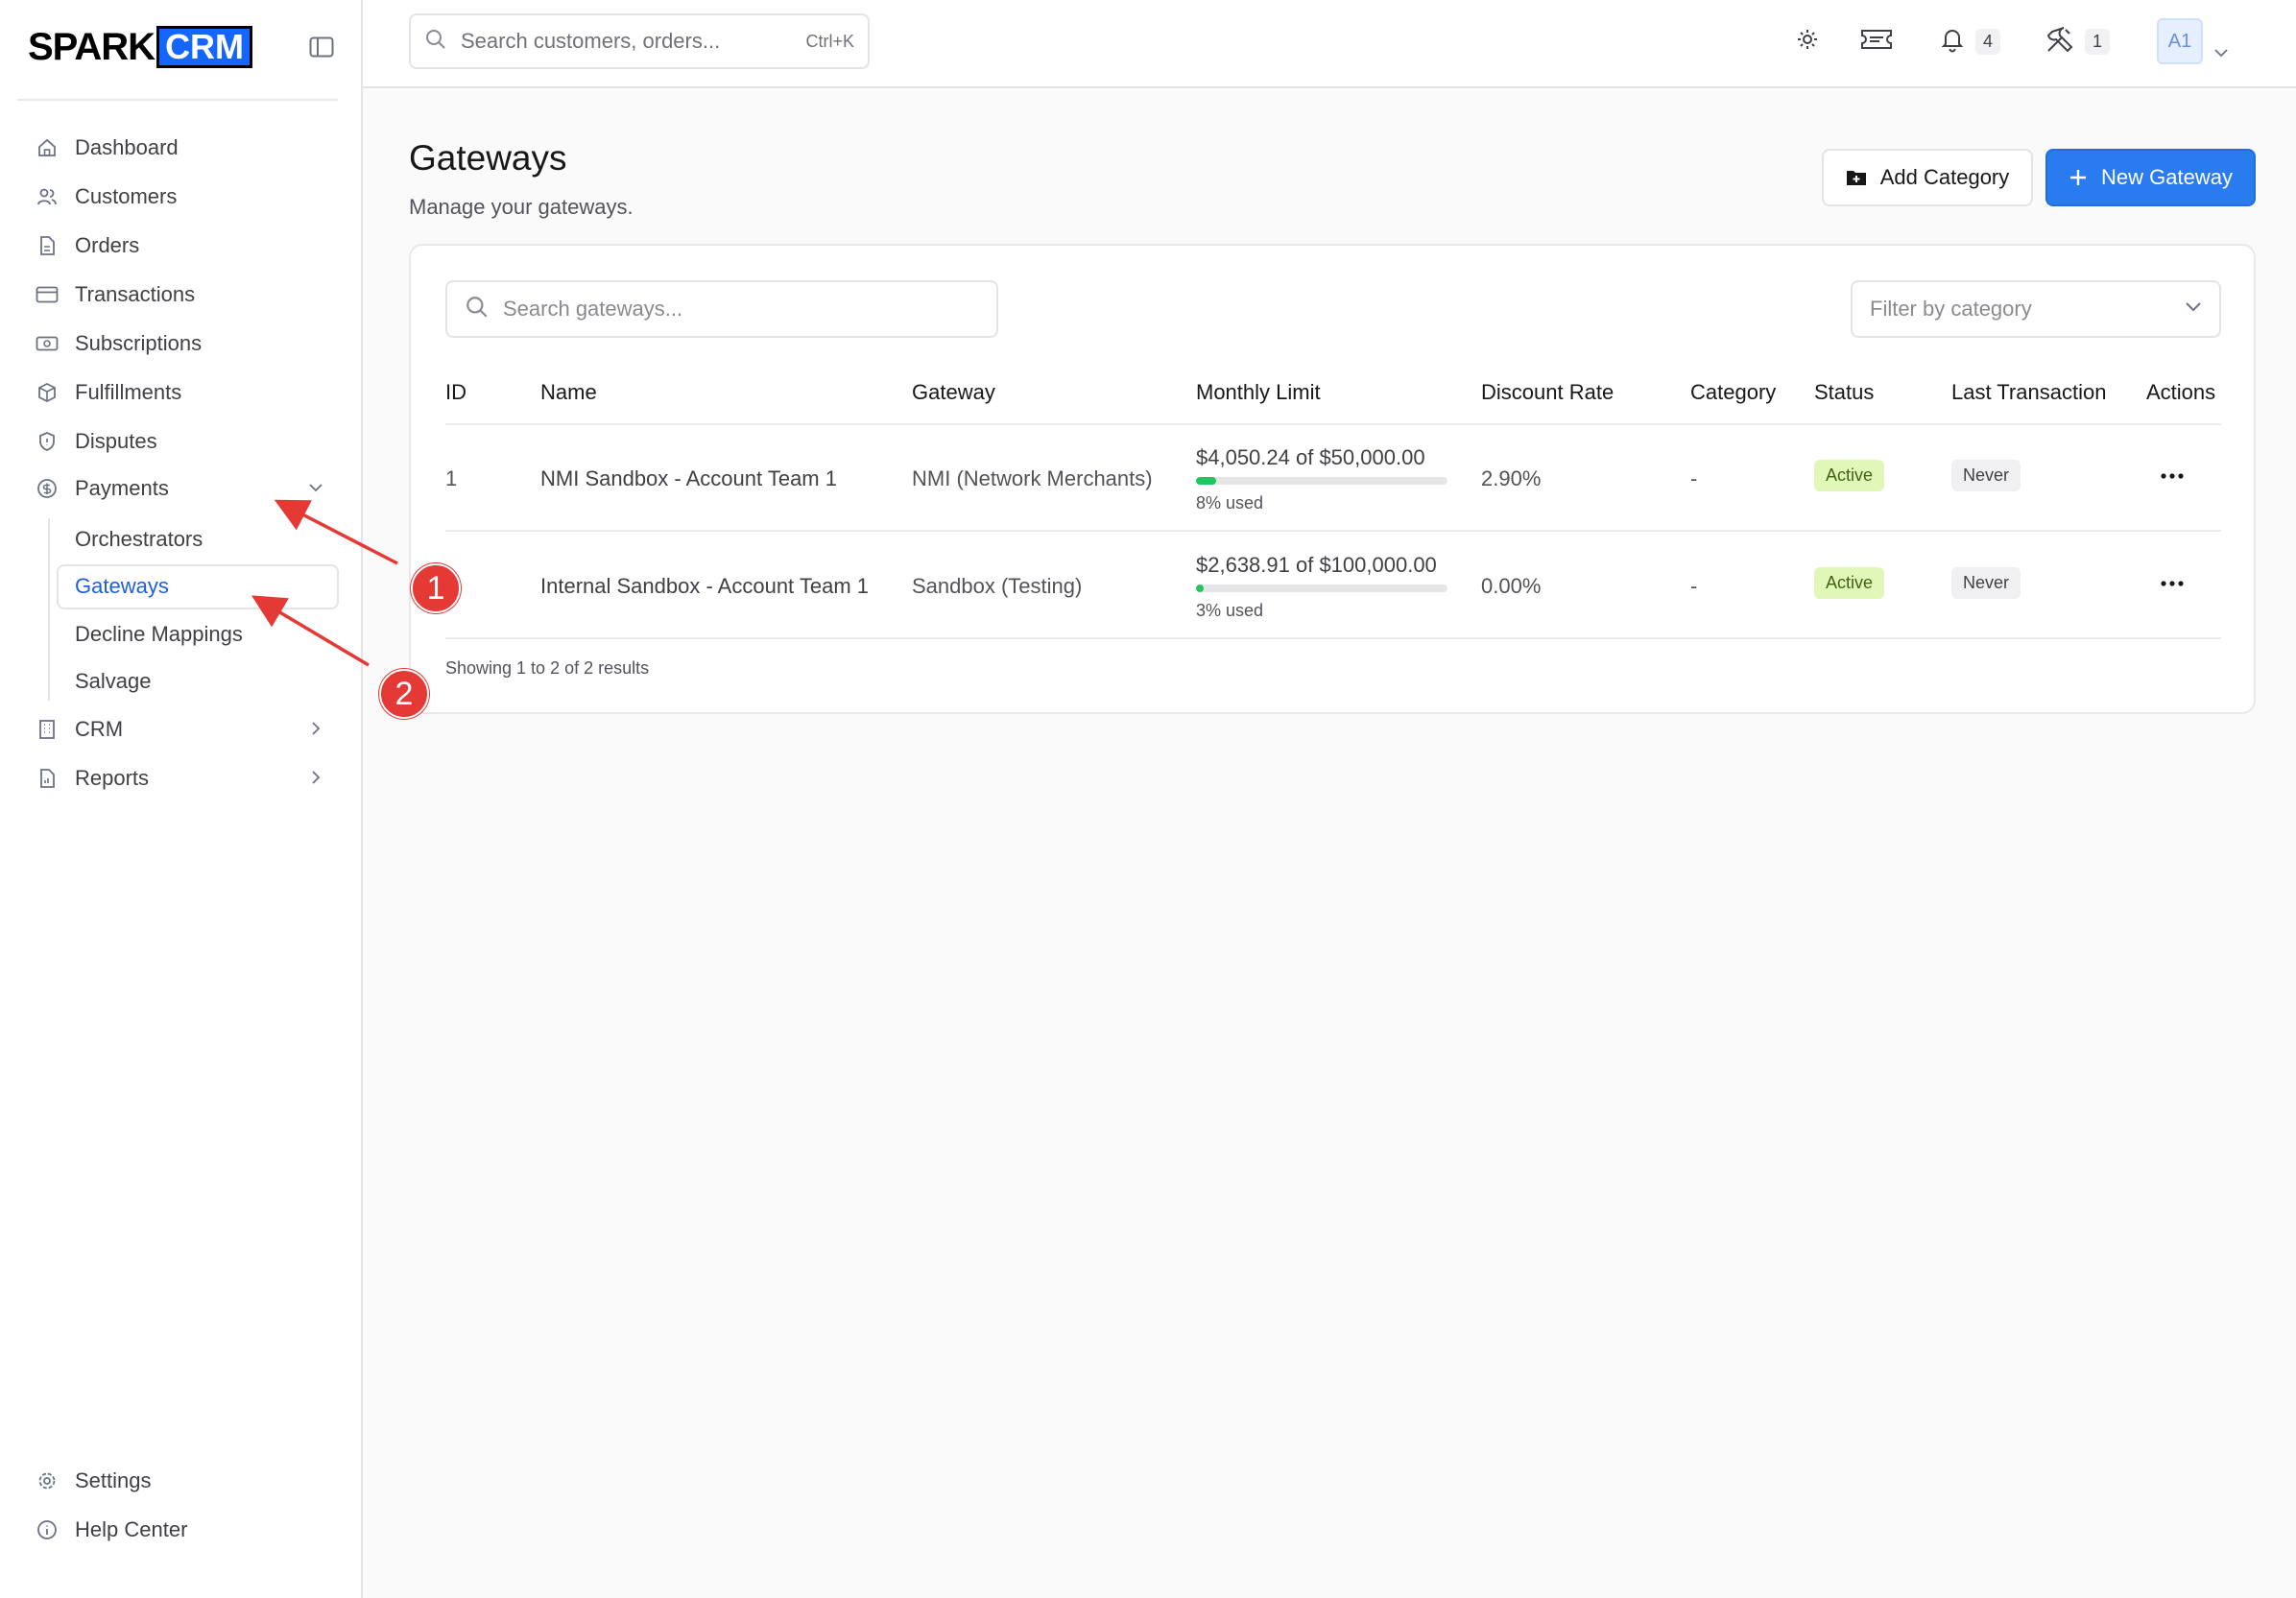  Describe the element at coordinates (2029, 392) in the screenshot. I see `column-header-last-transaction: Last Transaction` at that location.